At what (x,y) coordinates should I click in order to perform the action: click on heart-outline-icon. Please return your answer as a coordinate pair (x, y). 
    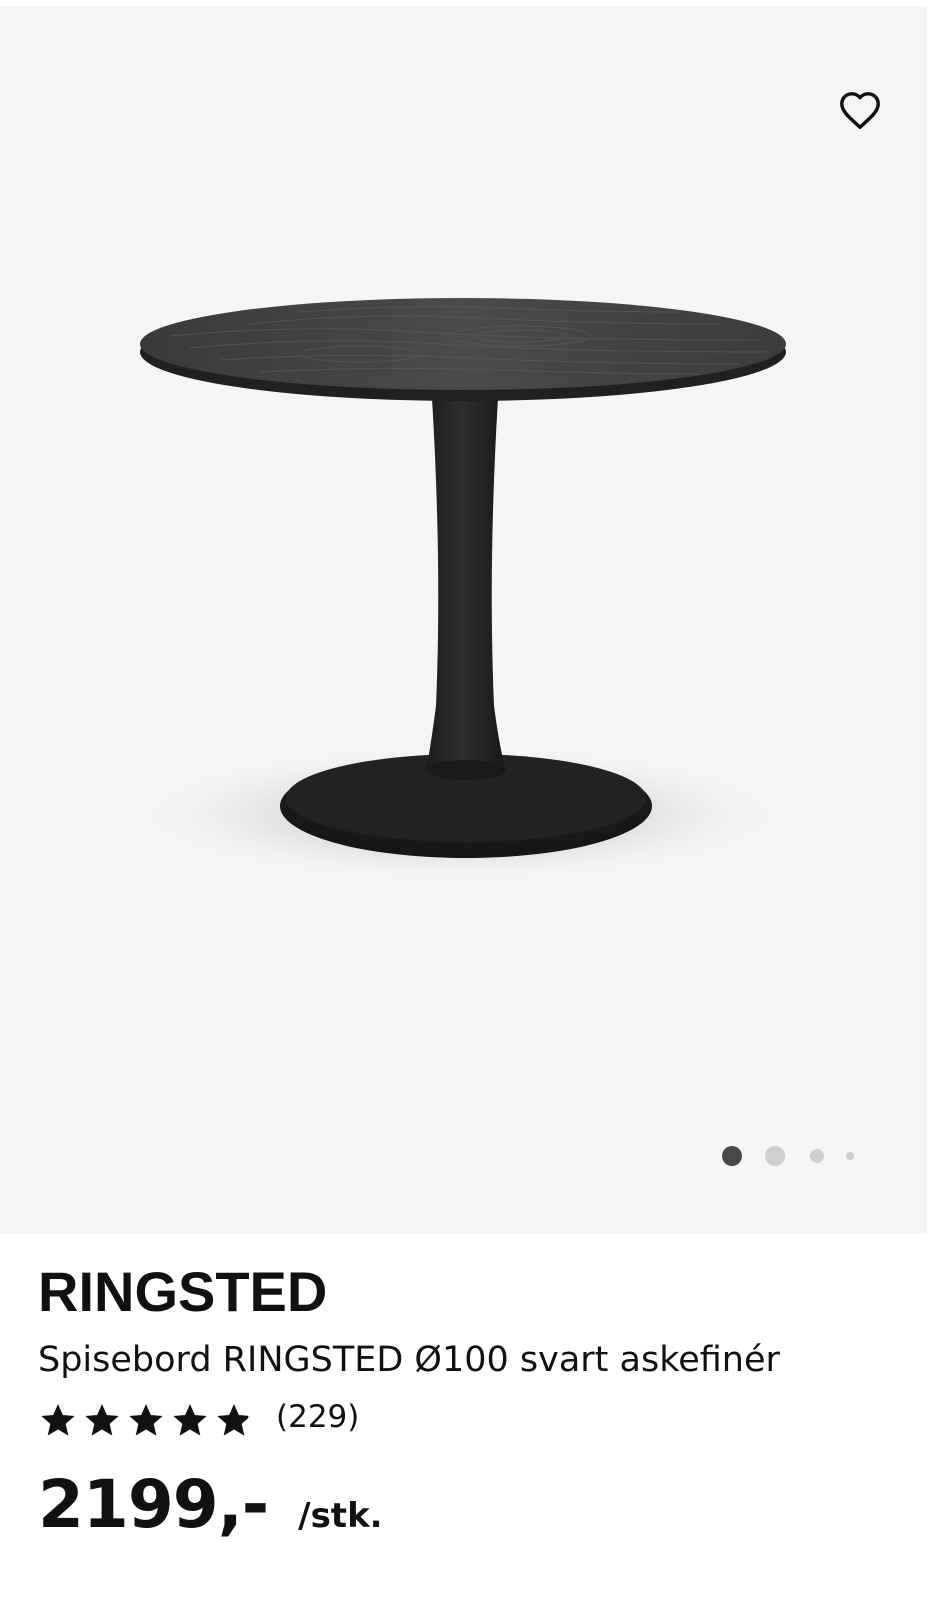
    Looking at the image, I should click on (860, 110).